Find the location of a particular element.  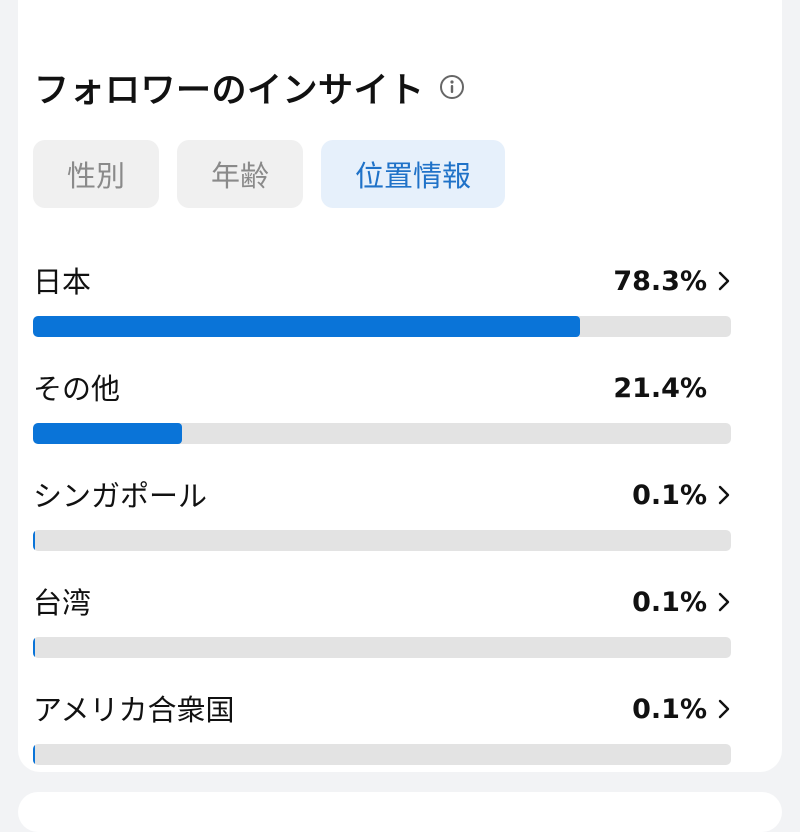

next-card is located at coordinates (400, 812).